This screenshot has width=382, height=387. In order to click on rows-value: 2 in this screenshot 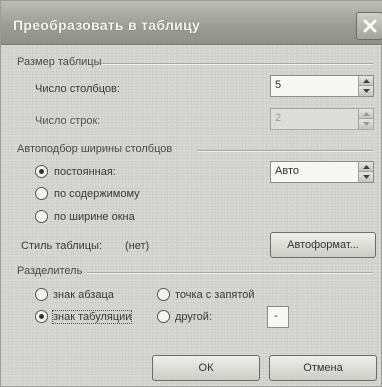, I will do `click(278, 118)`.